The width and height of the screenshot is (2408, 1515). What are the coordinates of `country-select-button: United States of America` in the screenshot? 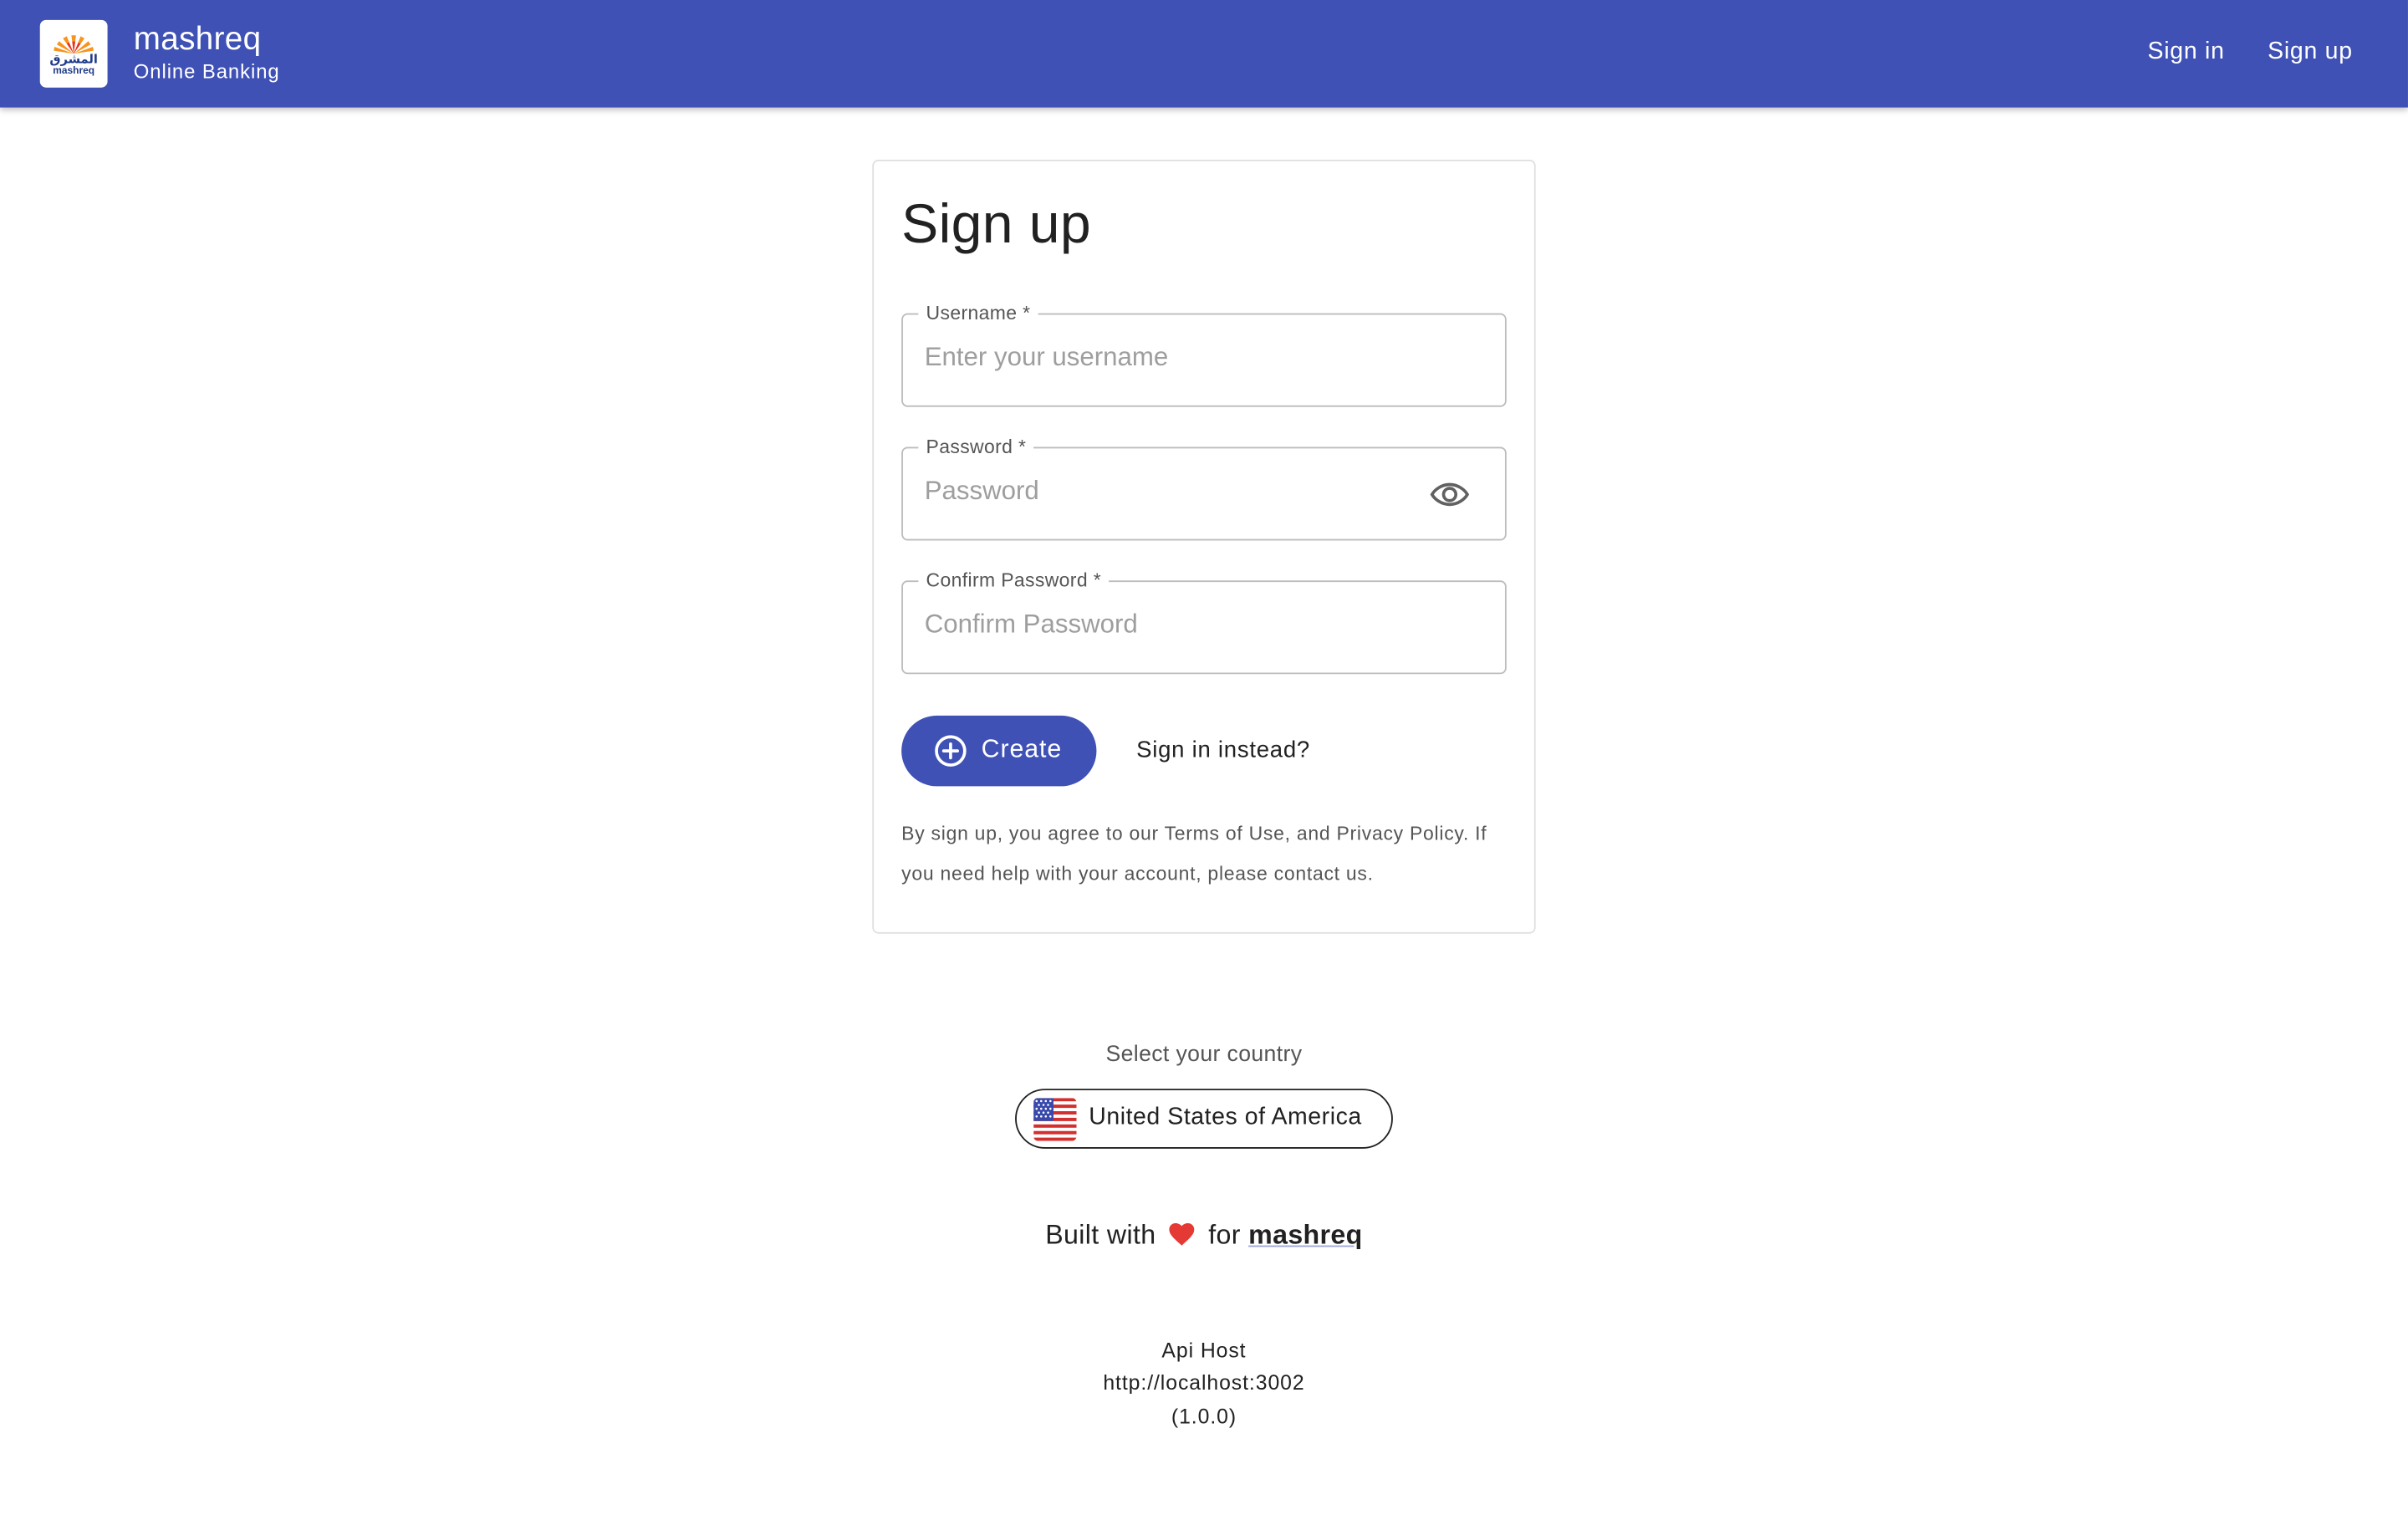 It's located at (1204, 1119).